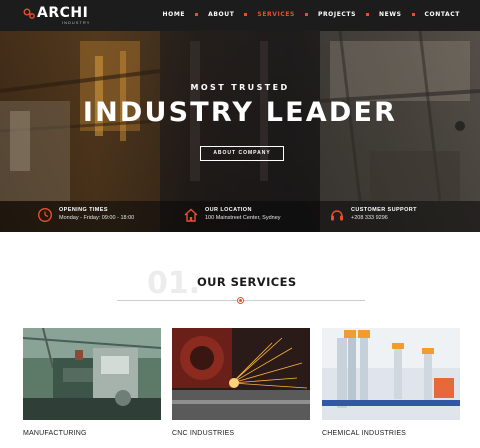 This screenshot has height=448, width=480. What do you see at coordinates (228, 210) in the screenshot?
I see `info-title: OUR LOCATION` at bounding box center [228, 210].